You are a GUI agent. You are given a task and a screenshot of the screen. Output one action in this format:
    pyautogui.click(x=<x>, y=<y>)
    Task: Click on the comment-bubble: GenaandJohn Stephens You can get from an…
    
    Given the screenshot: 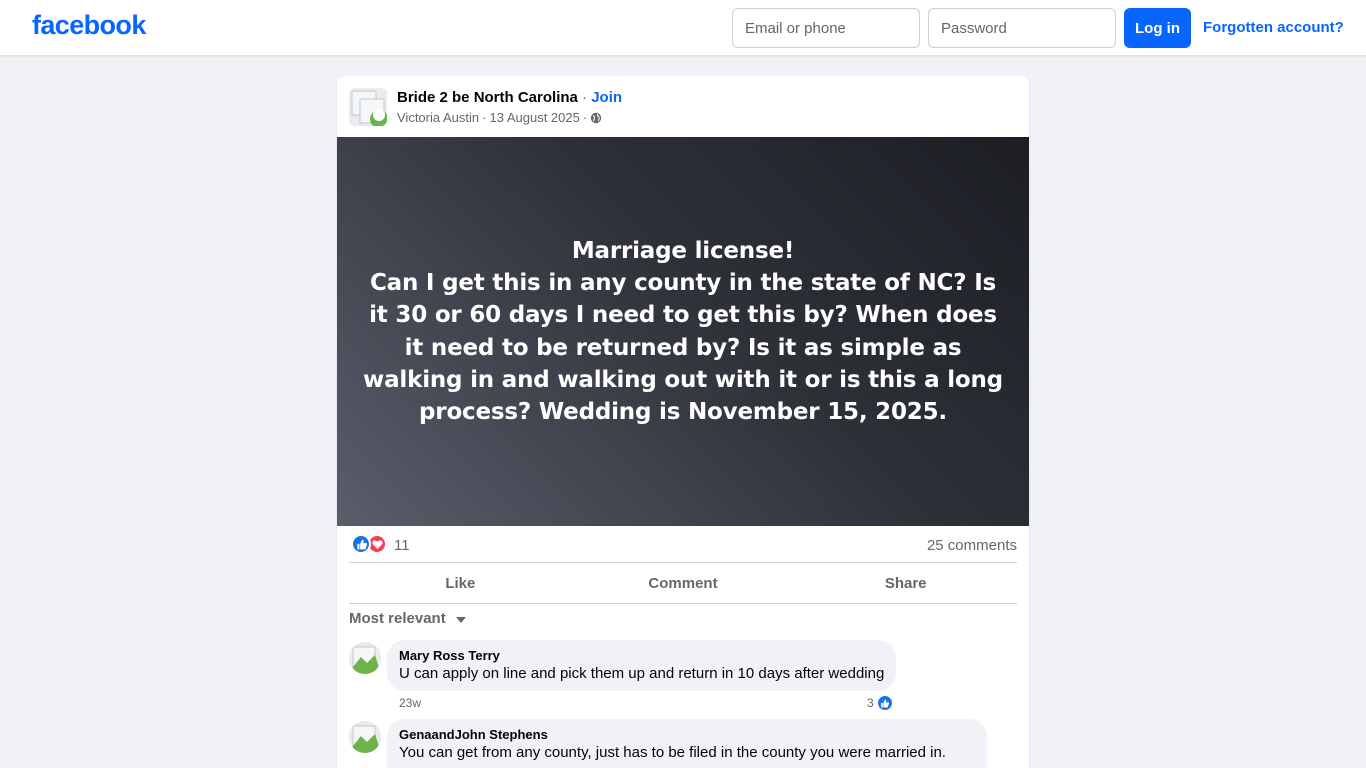 What is the action you would take?
    pyautogui.click(x=687, y=743)
    